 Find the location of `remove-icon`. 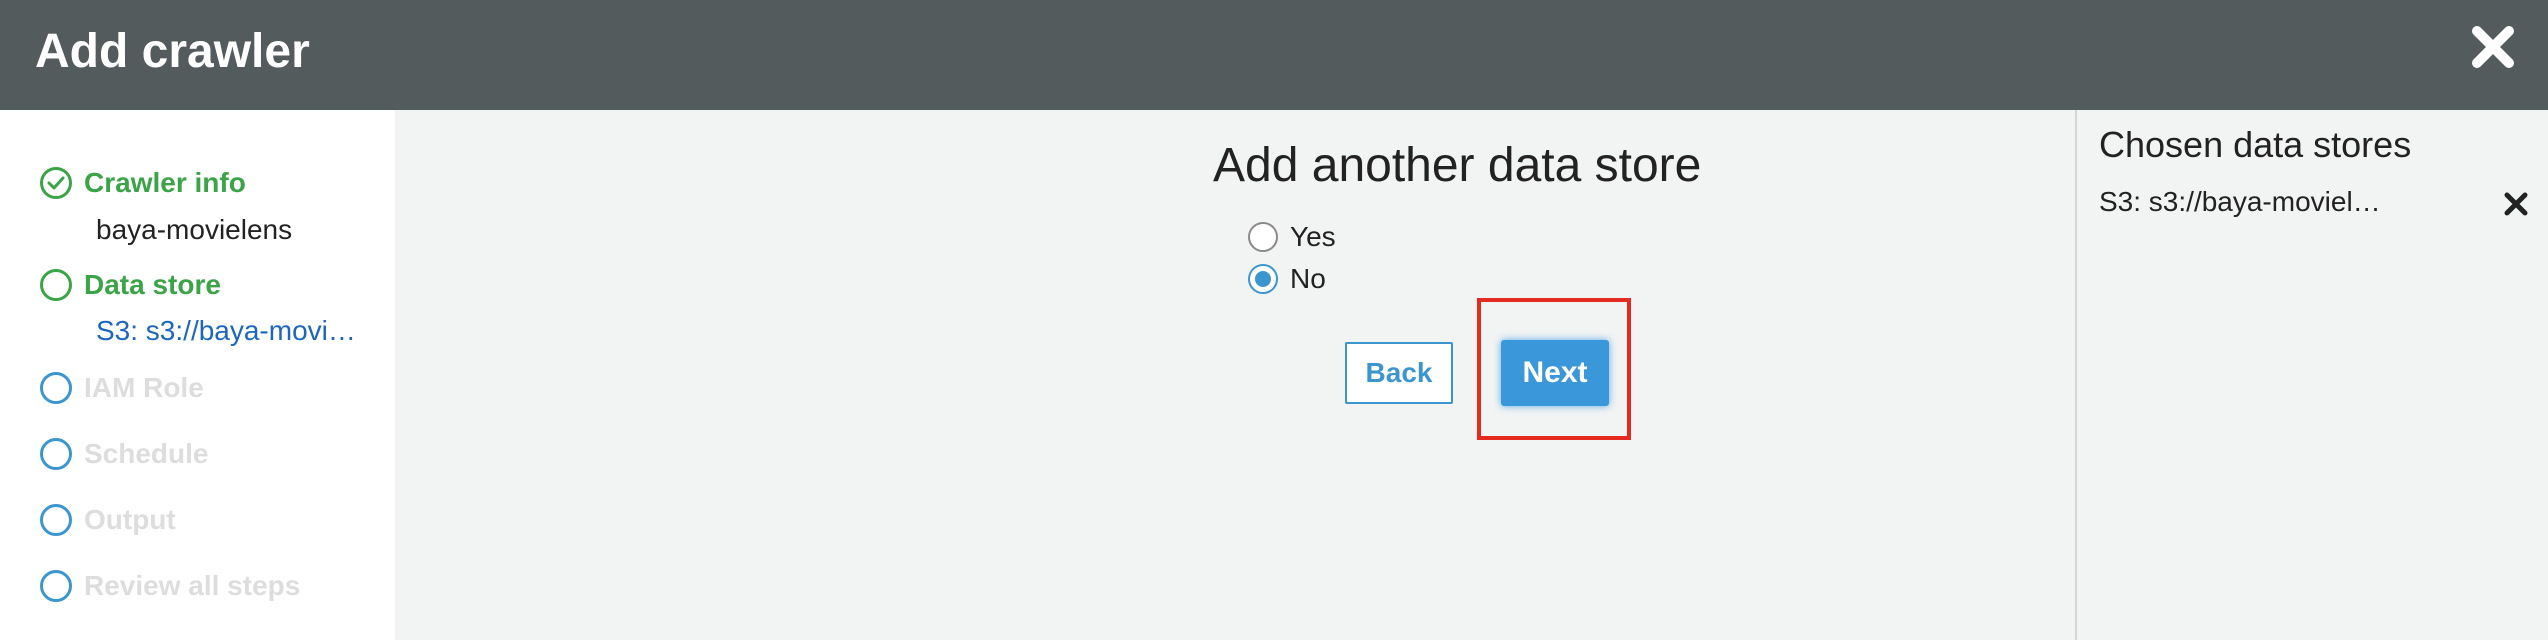

remove-icon is located at coordinates (2516, 204).